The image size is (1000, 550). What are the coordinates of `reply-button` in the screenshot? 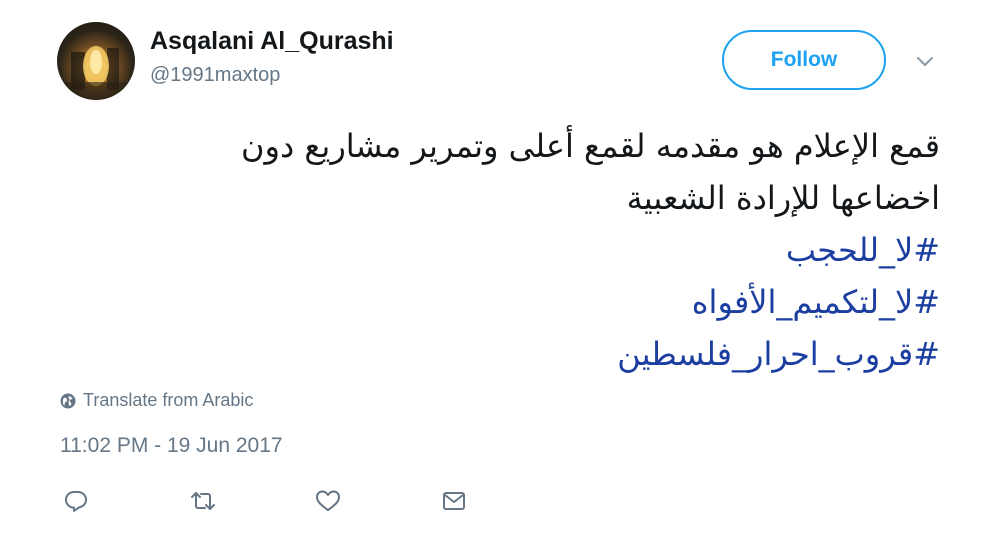 It's located at (76, 501).